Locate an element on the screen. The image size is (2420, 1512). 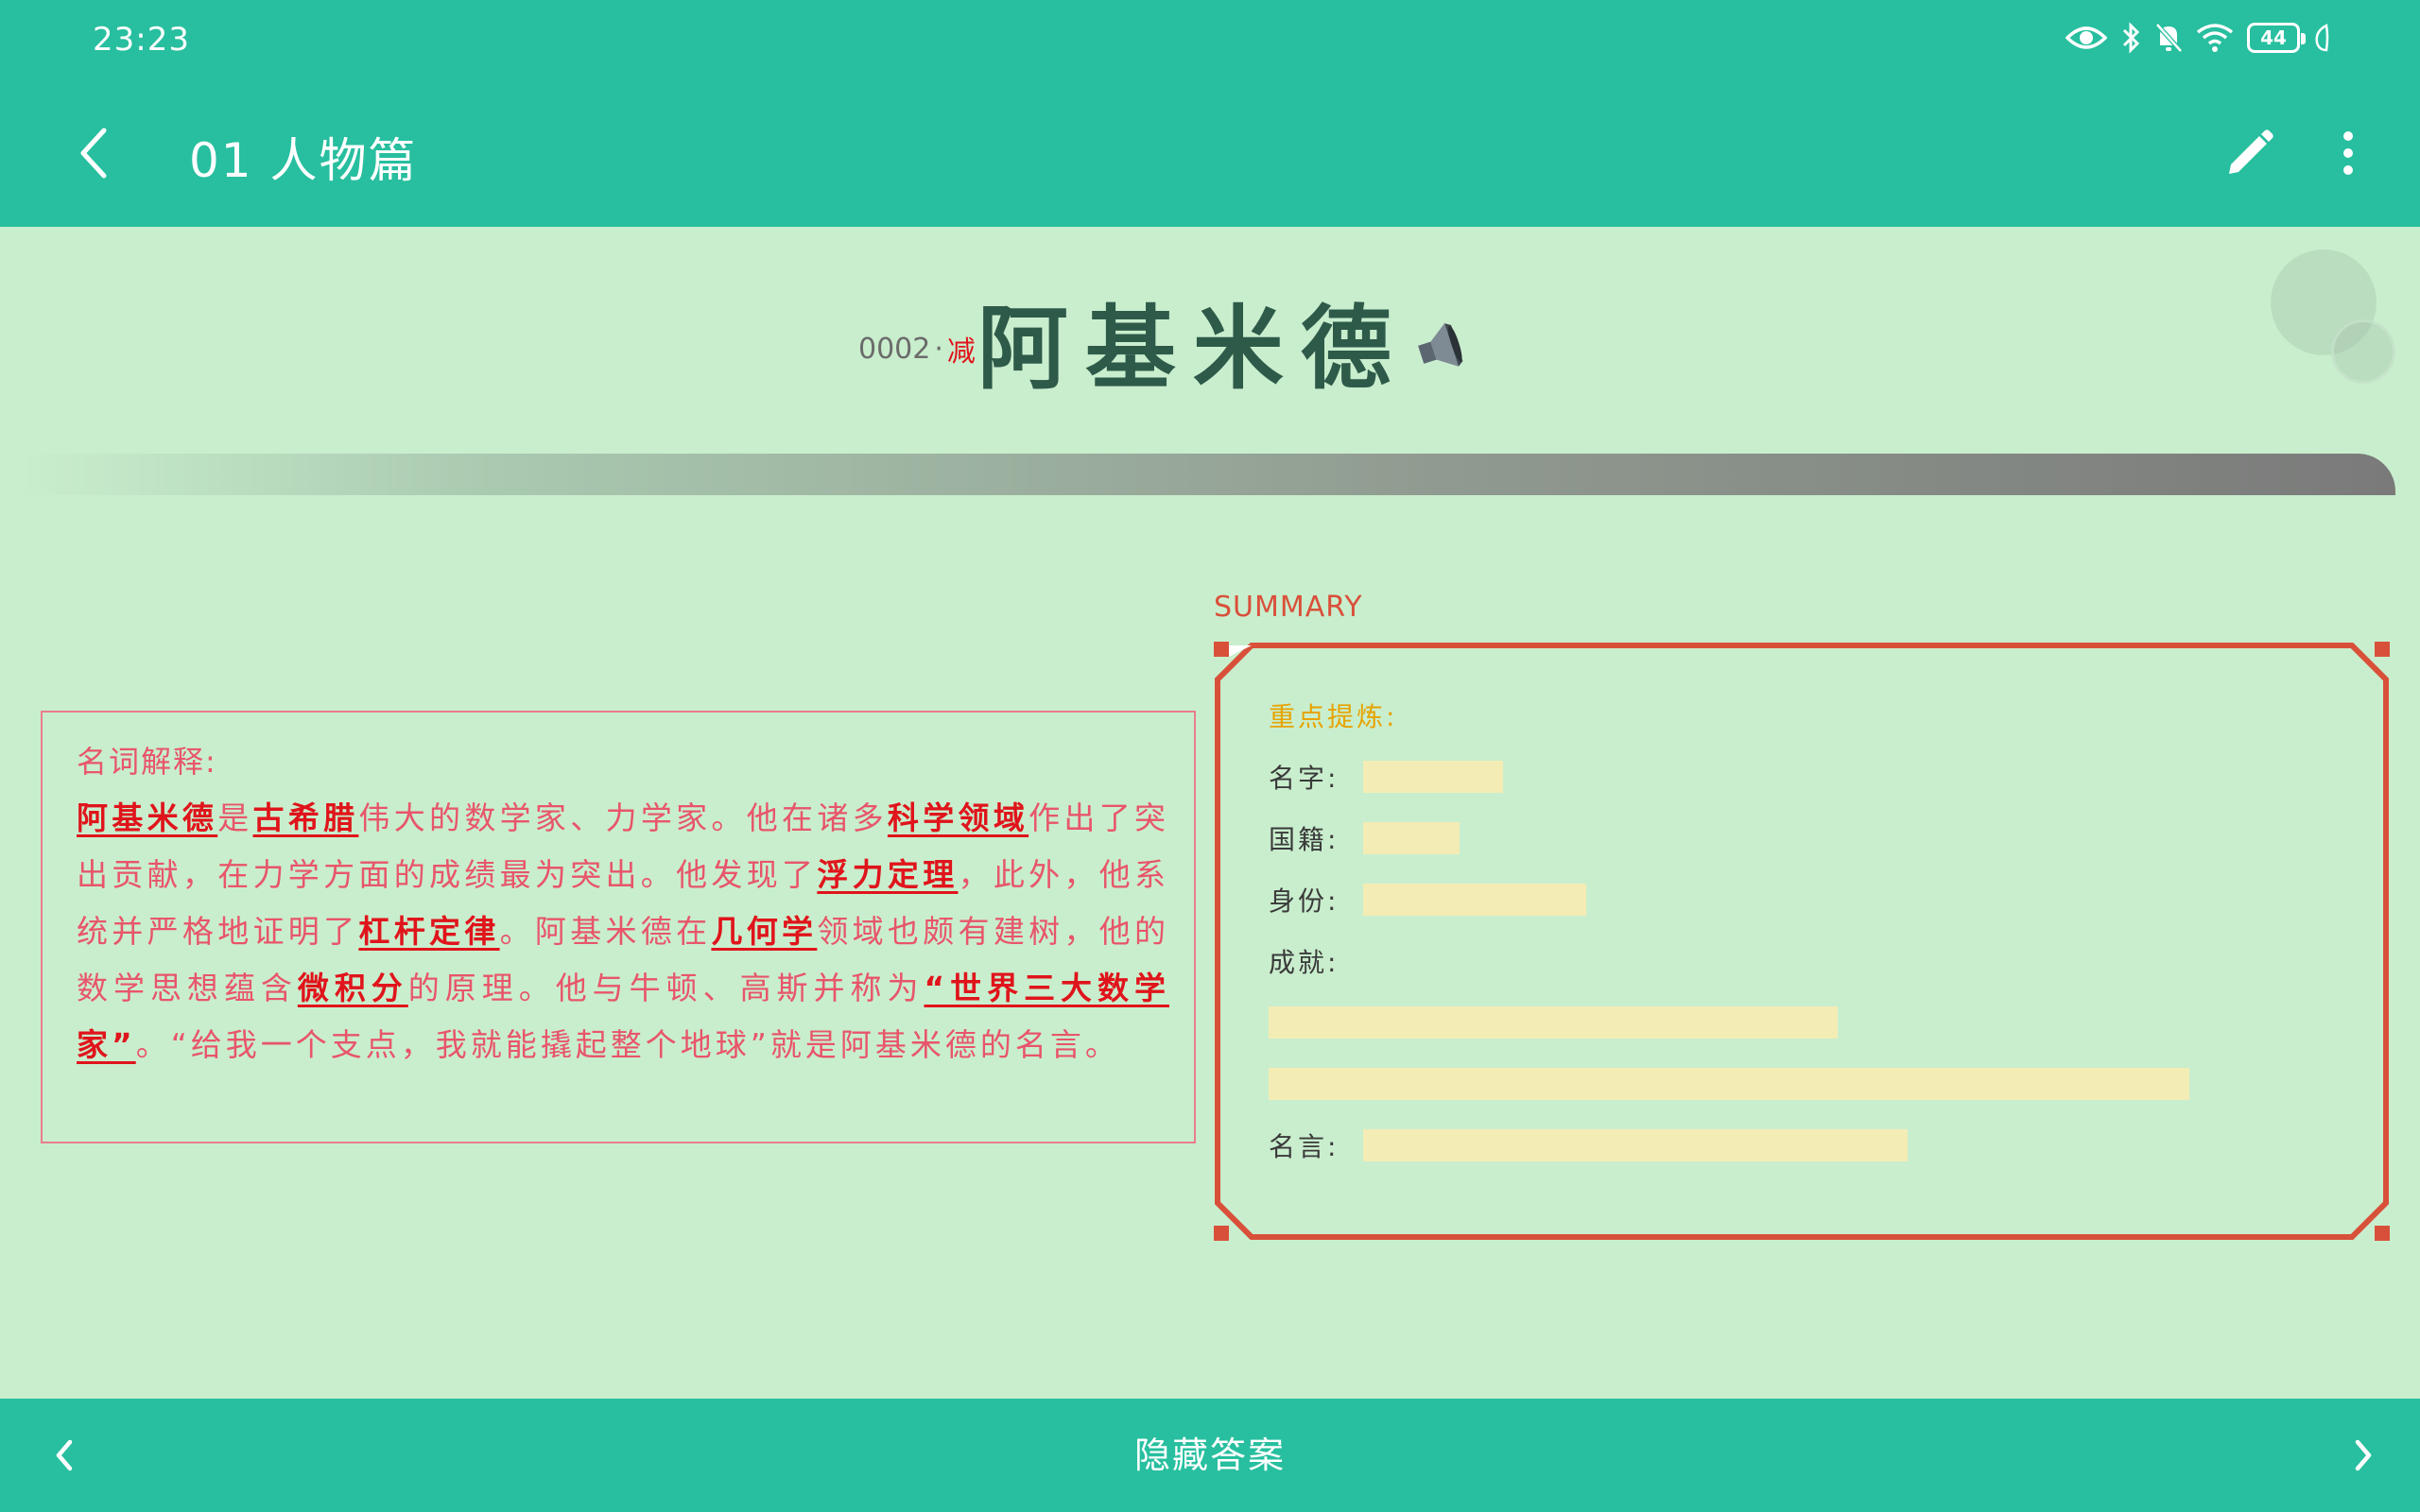
definition-keyword: 几何学 is located at coordinates (764, 931).